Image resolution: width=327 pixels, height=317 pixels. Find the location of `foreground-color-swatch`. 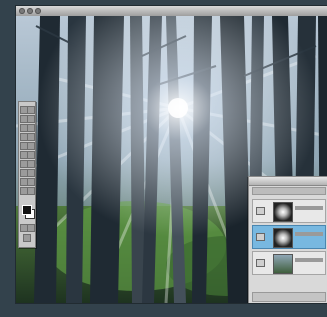

foreground-color-swatch is located at coordinates (27, 210).